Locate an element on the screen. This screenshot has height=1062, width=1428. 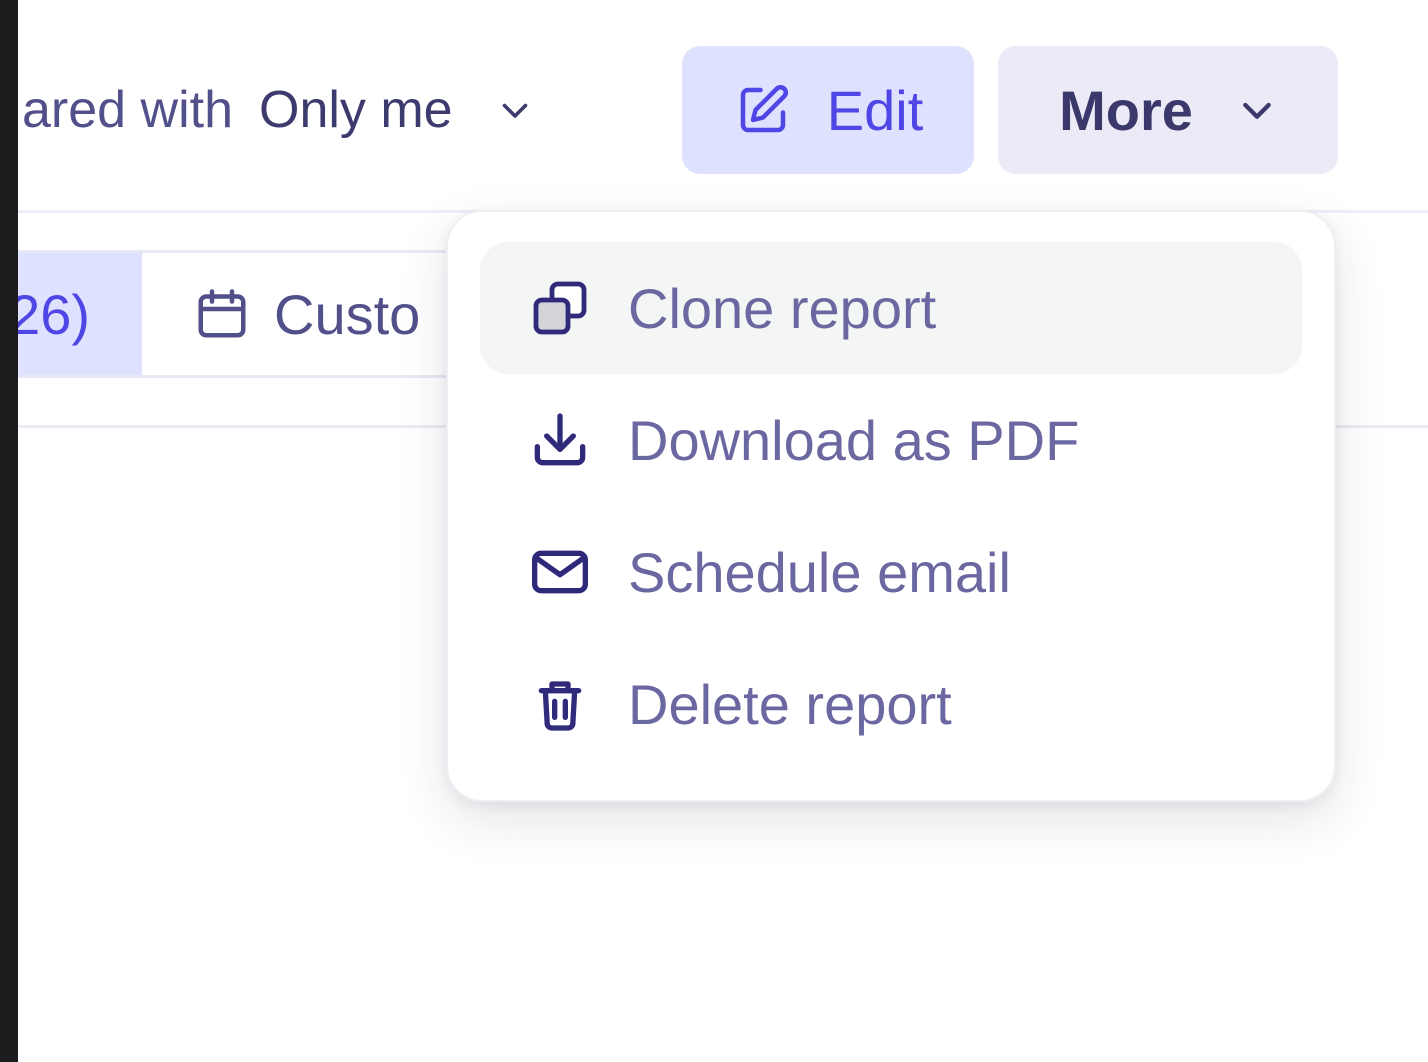
menu-item-download-pdf: Download as PDF is located at coordinates (891, 440).